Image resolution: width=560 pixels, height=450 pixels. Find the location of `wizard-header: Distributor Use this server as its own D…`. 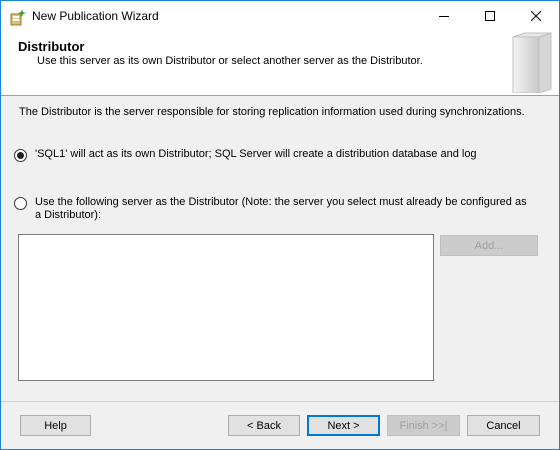

wizard-header: Distributor Use this server as its own D… is located at coordinates (280, 63).